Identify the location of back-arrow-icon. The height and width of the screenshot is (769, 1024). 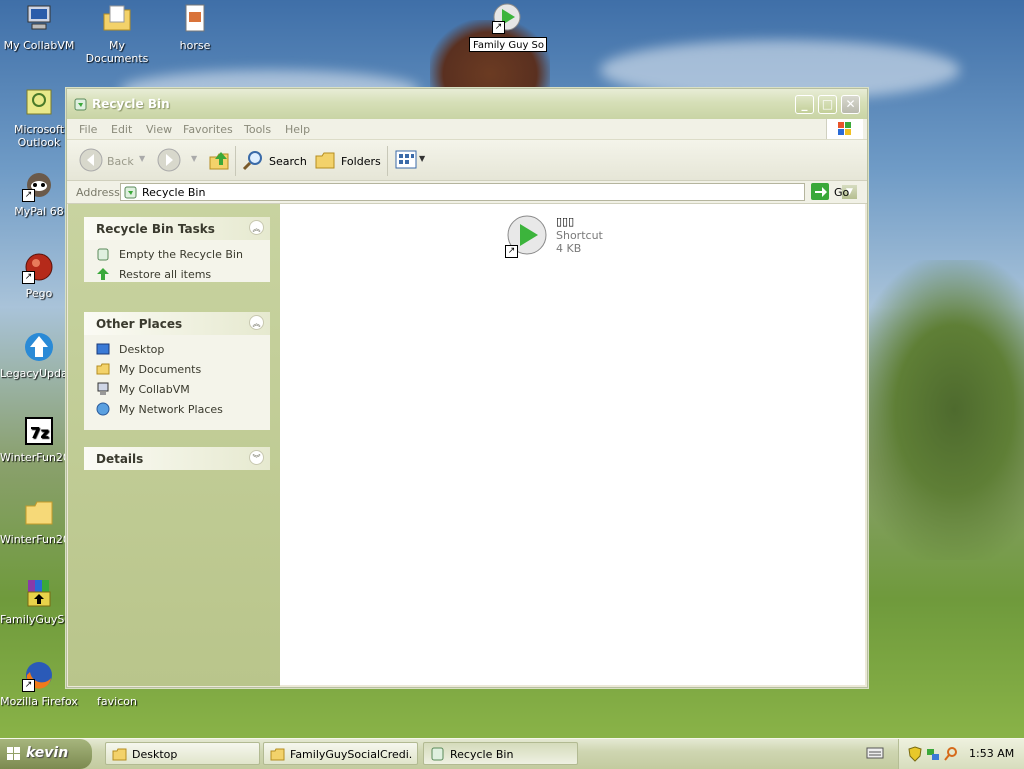
(91, 161).